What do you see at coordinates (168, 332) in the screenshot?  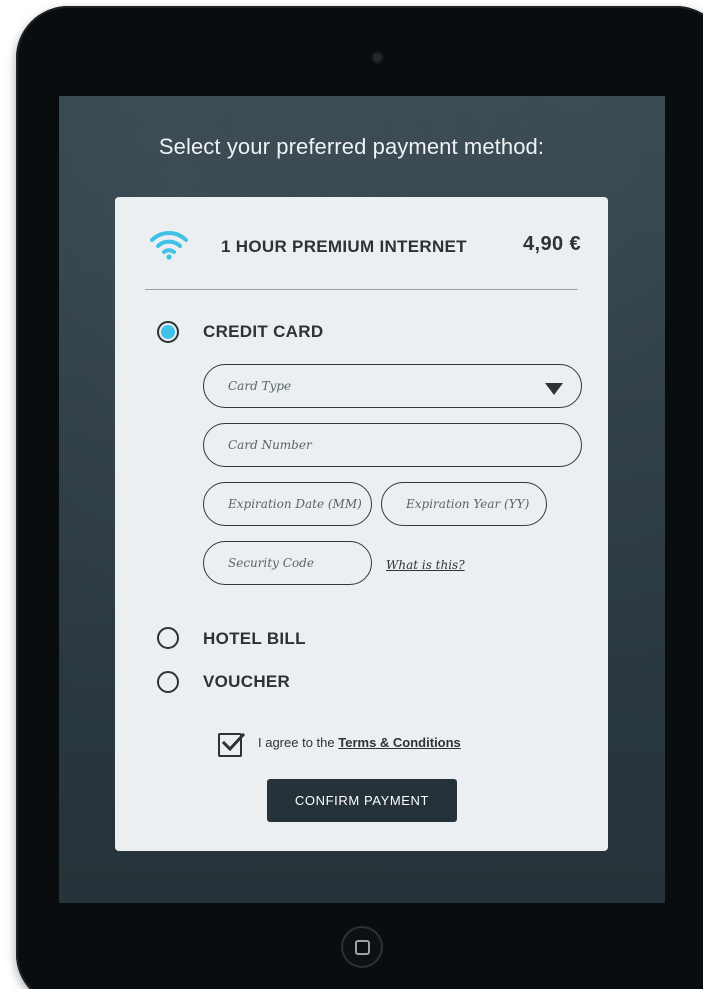 I see `credit-card-radio` at bounding box center [168, 332].